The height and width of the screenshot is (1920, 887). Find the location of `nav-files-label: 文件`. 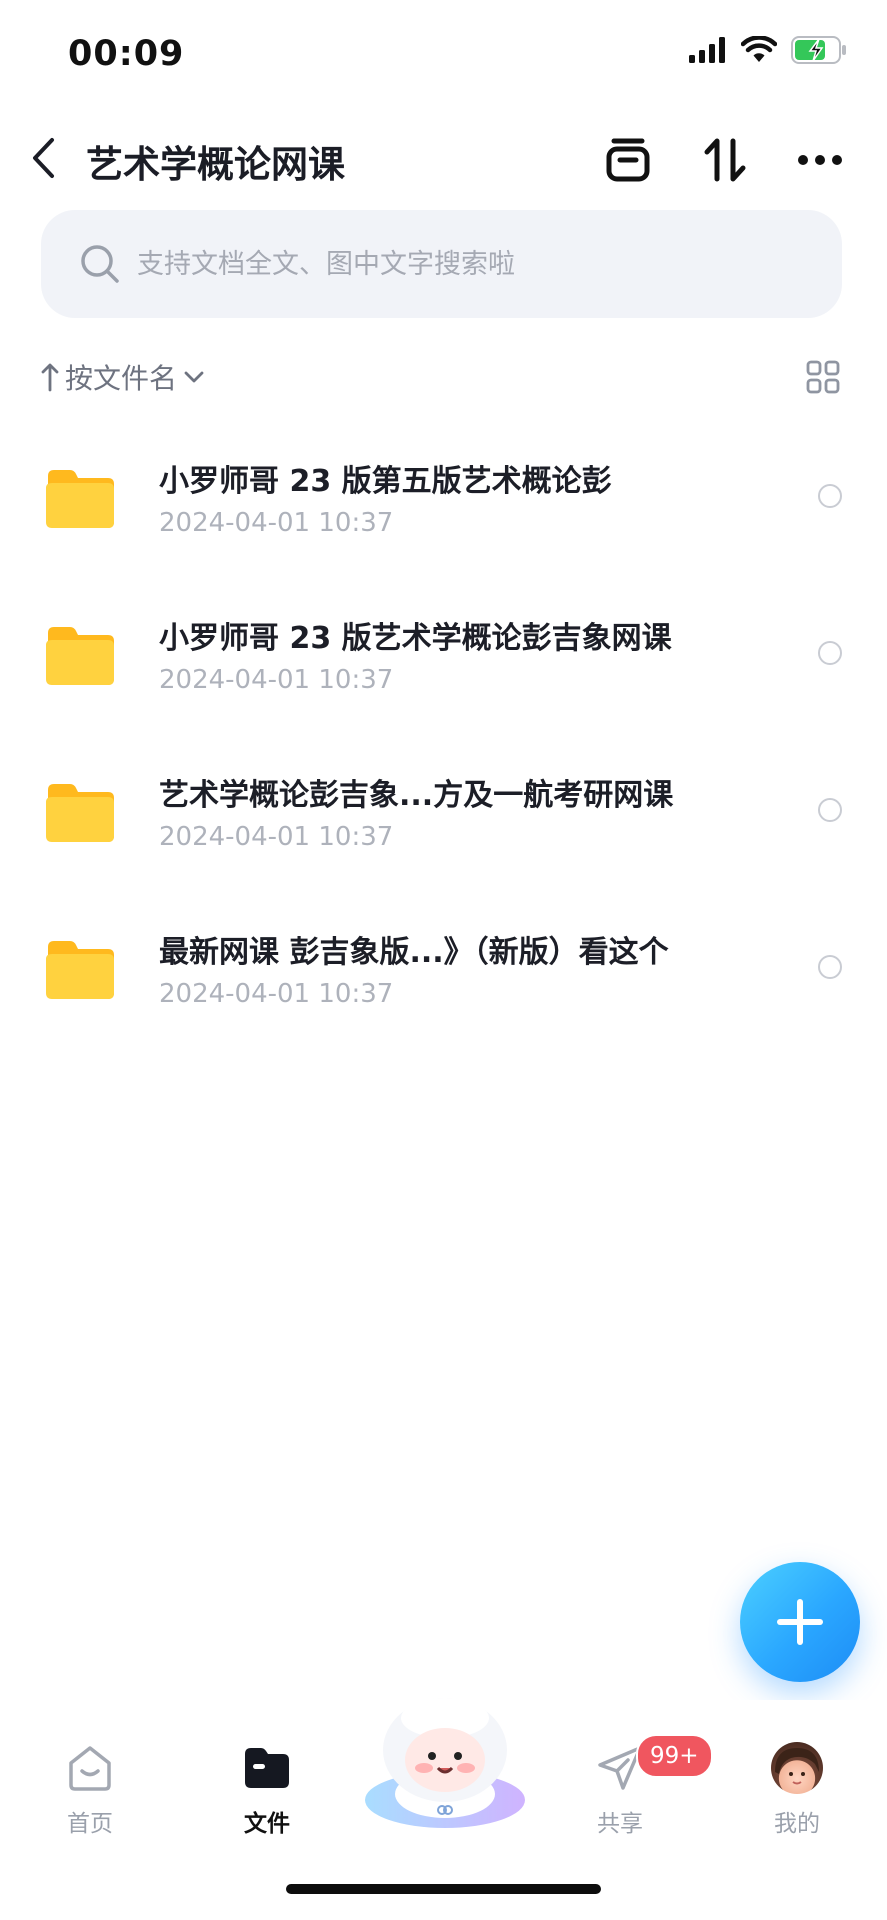

nav-files-label: 文件 is located at coordinates (267, 1824).